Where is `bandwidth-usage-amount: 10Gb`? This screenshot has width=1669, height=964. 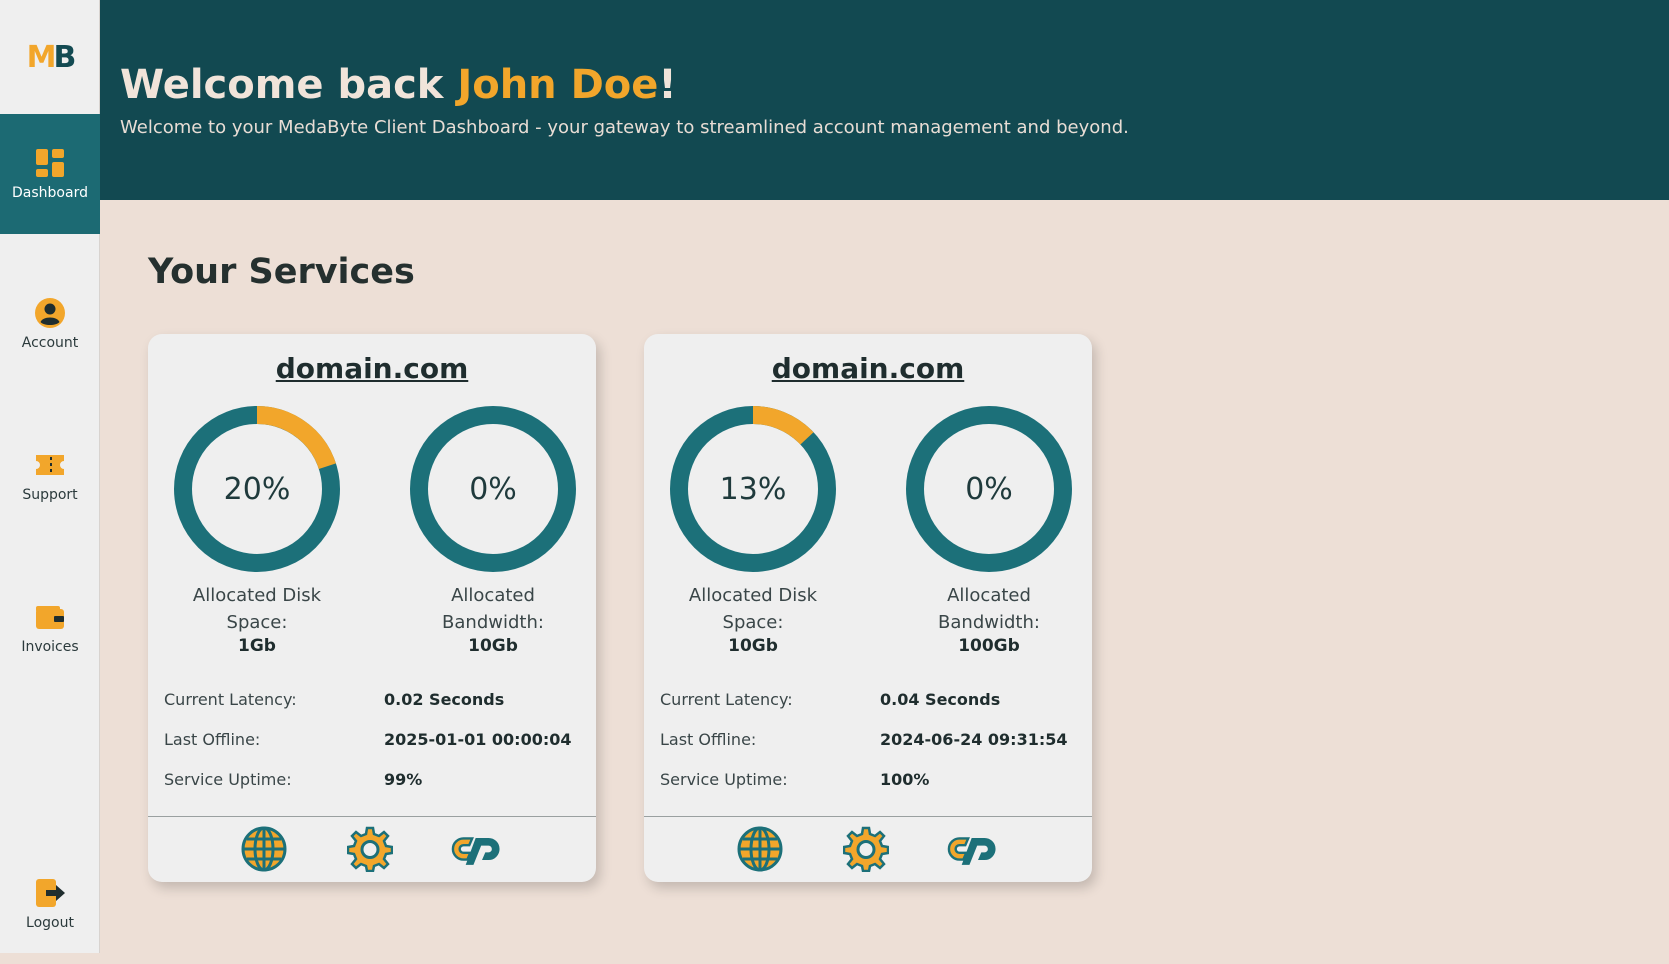
bandwidth-usage-amount: 10Gb is located at coordinates (493, 646).